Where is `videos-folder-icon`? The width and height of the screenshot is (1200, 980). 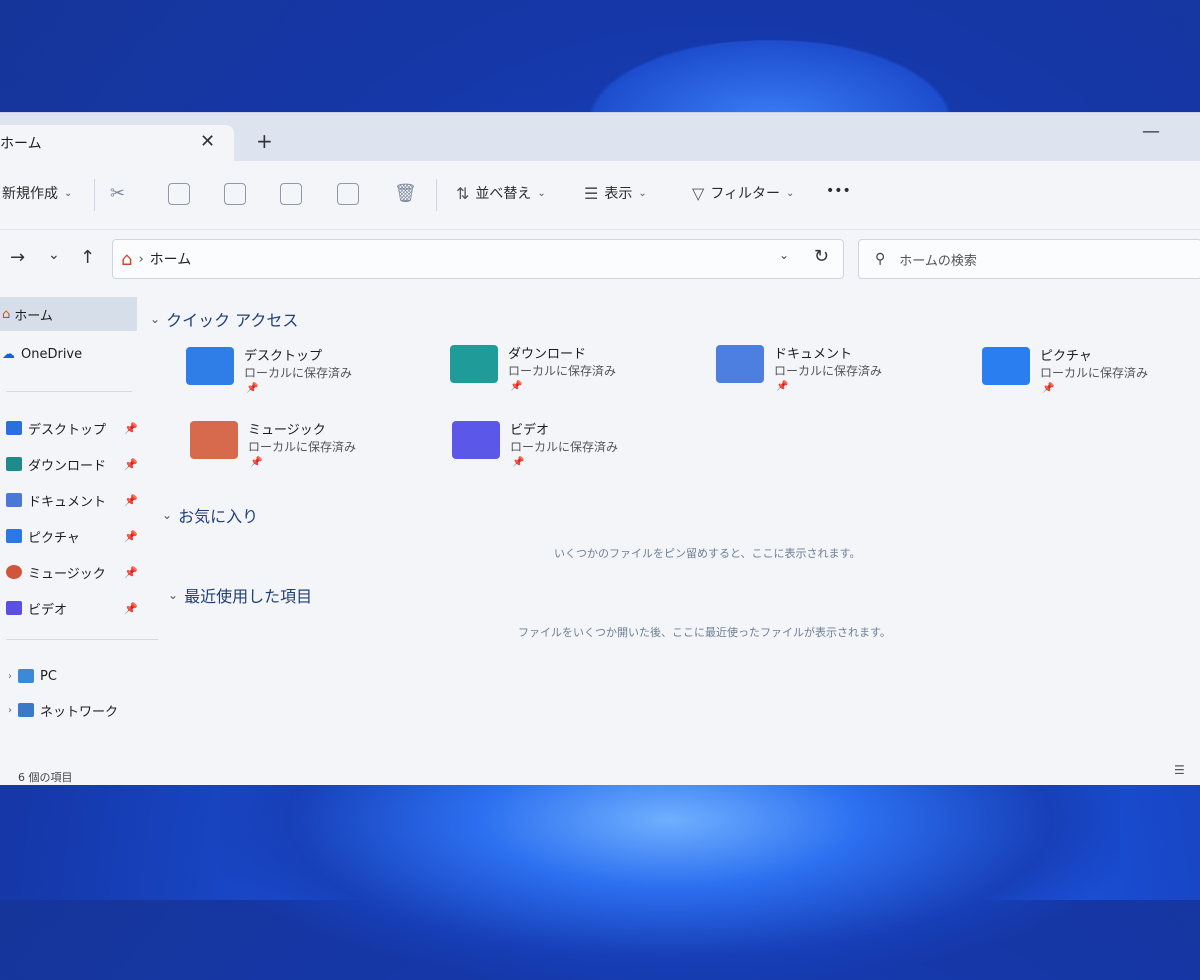
videos-folder-icon is located at coordinates (476, 440).